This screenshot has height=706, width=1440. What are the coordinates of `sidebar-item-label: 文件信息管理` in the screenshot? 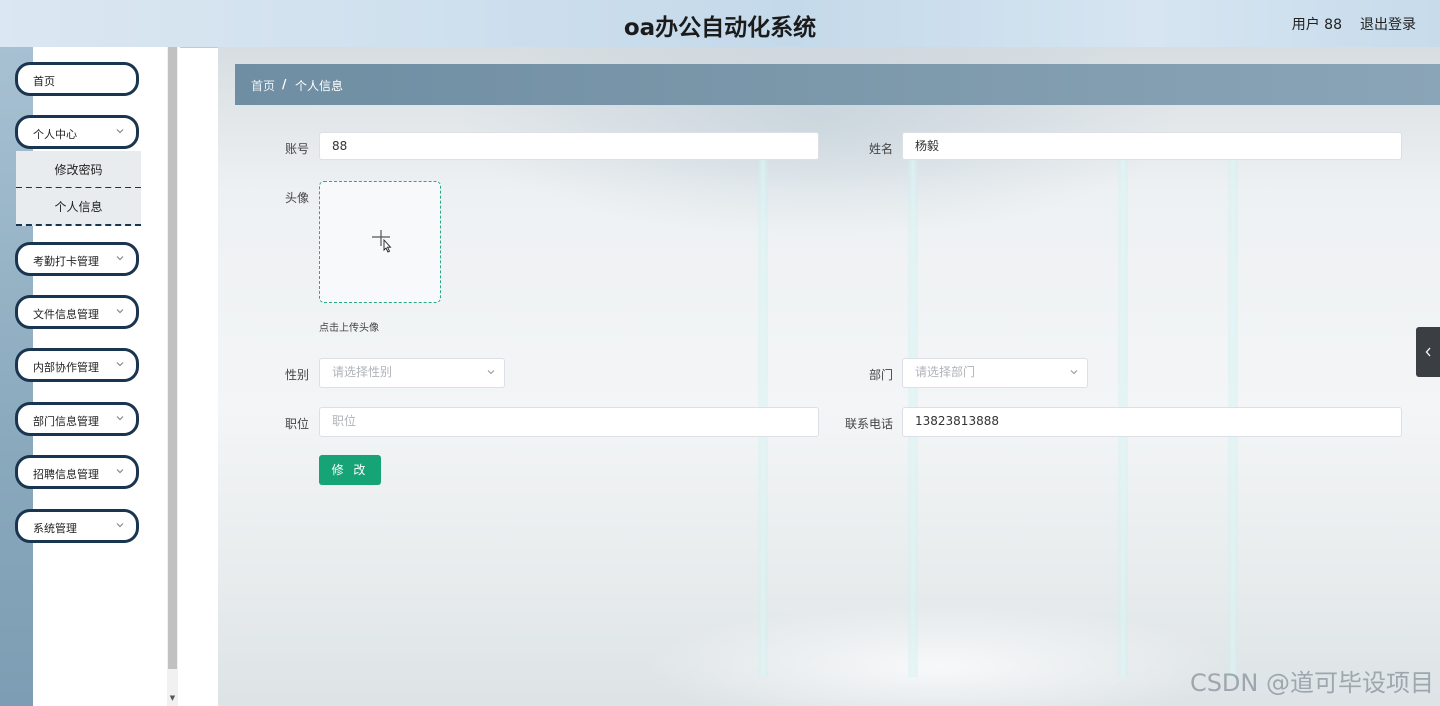 It's located at (66, 314).